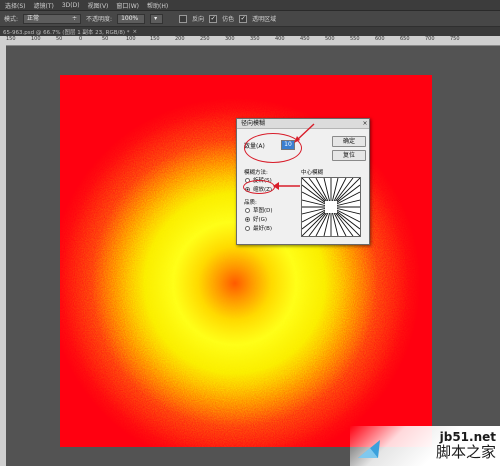 This screenshot has height=466, width=500. What do you see at coordinates (180, 39) in the screenshot?
I see `ruler-mark: 200` at bounding box center [180, 39].